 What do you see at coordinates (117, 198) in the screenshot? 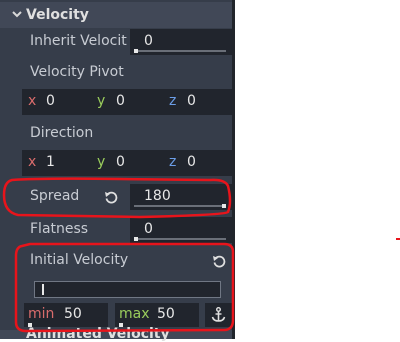
I see `spread-annotation` at bounding box center [117, 198].